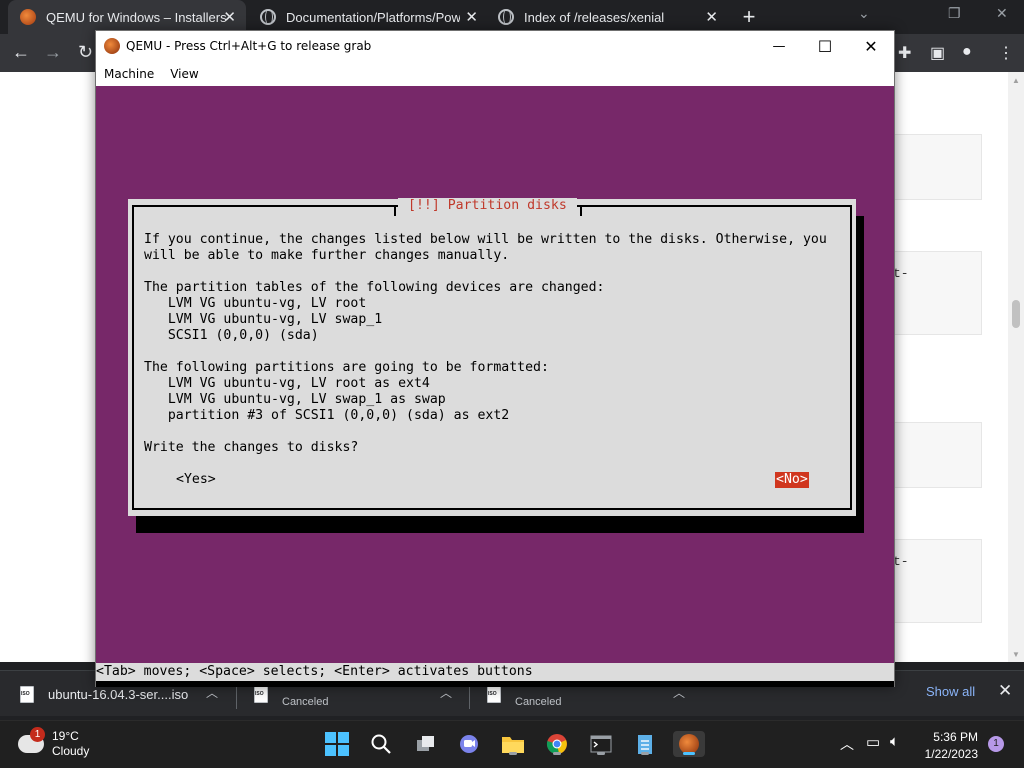  I want to click on clock-time: 5:36 PM, so click(955, 737).